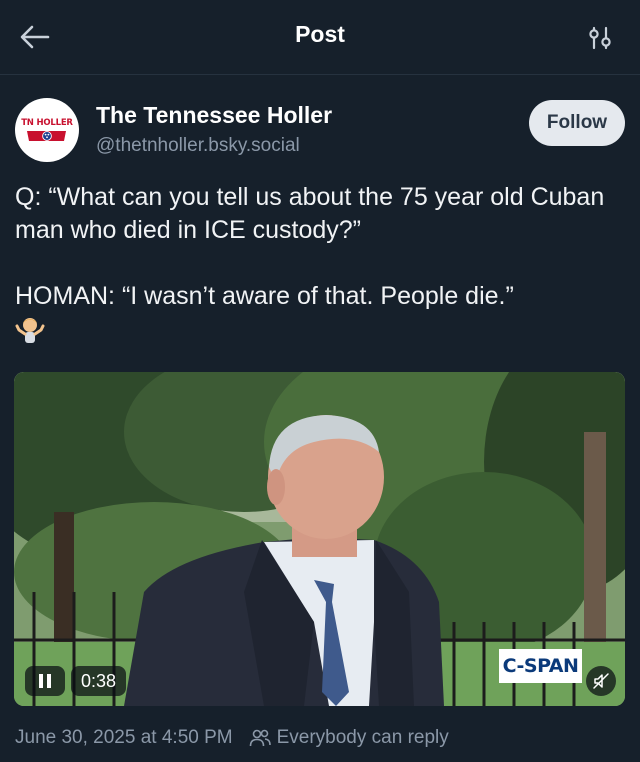  Describe the element at coordinates (320, 34) in the screenshot. I see `page-title: Post` at that location.